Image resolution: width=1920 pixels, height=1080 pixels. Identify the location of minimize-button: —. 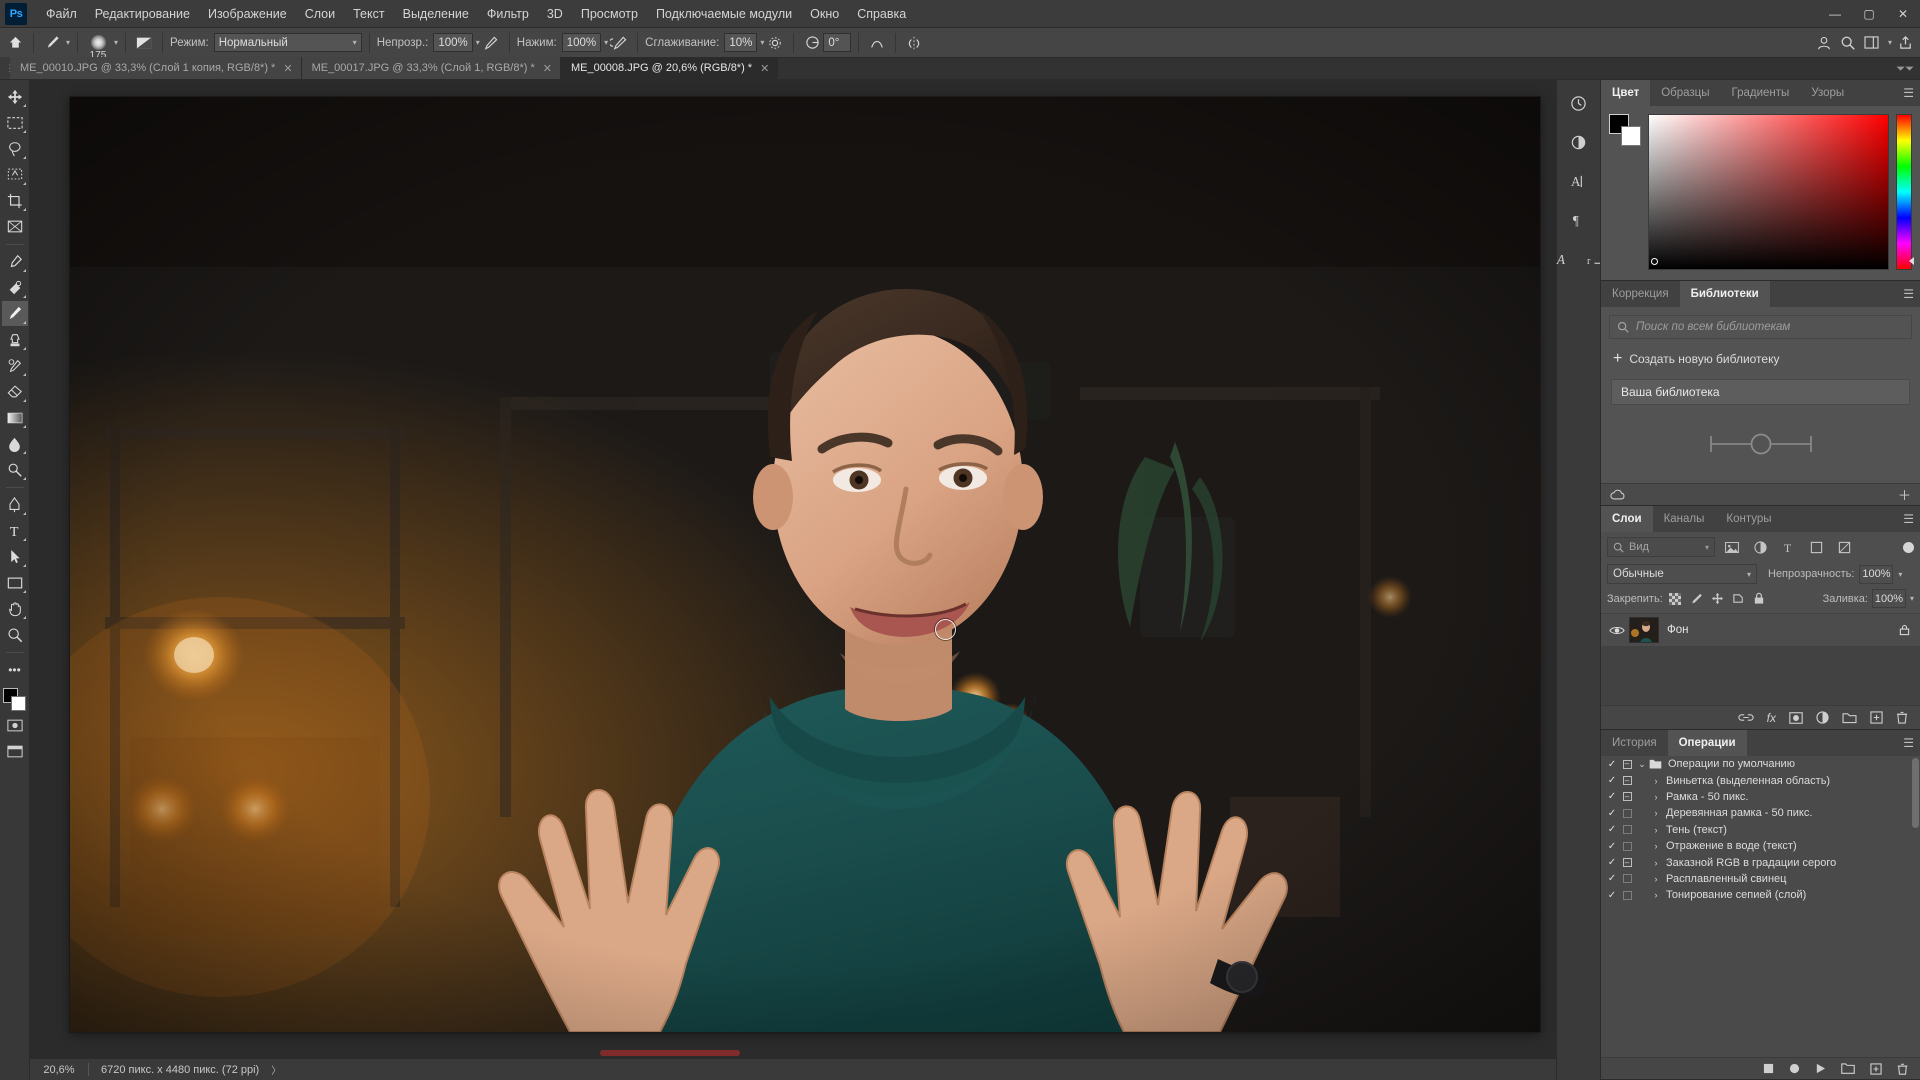
(1835, 14).